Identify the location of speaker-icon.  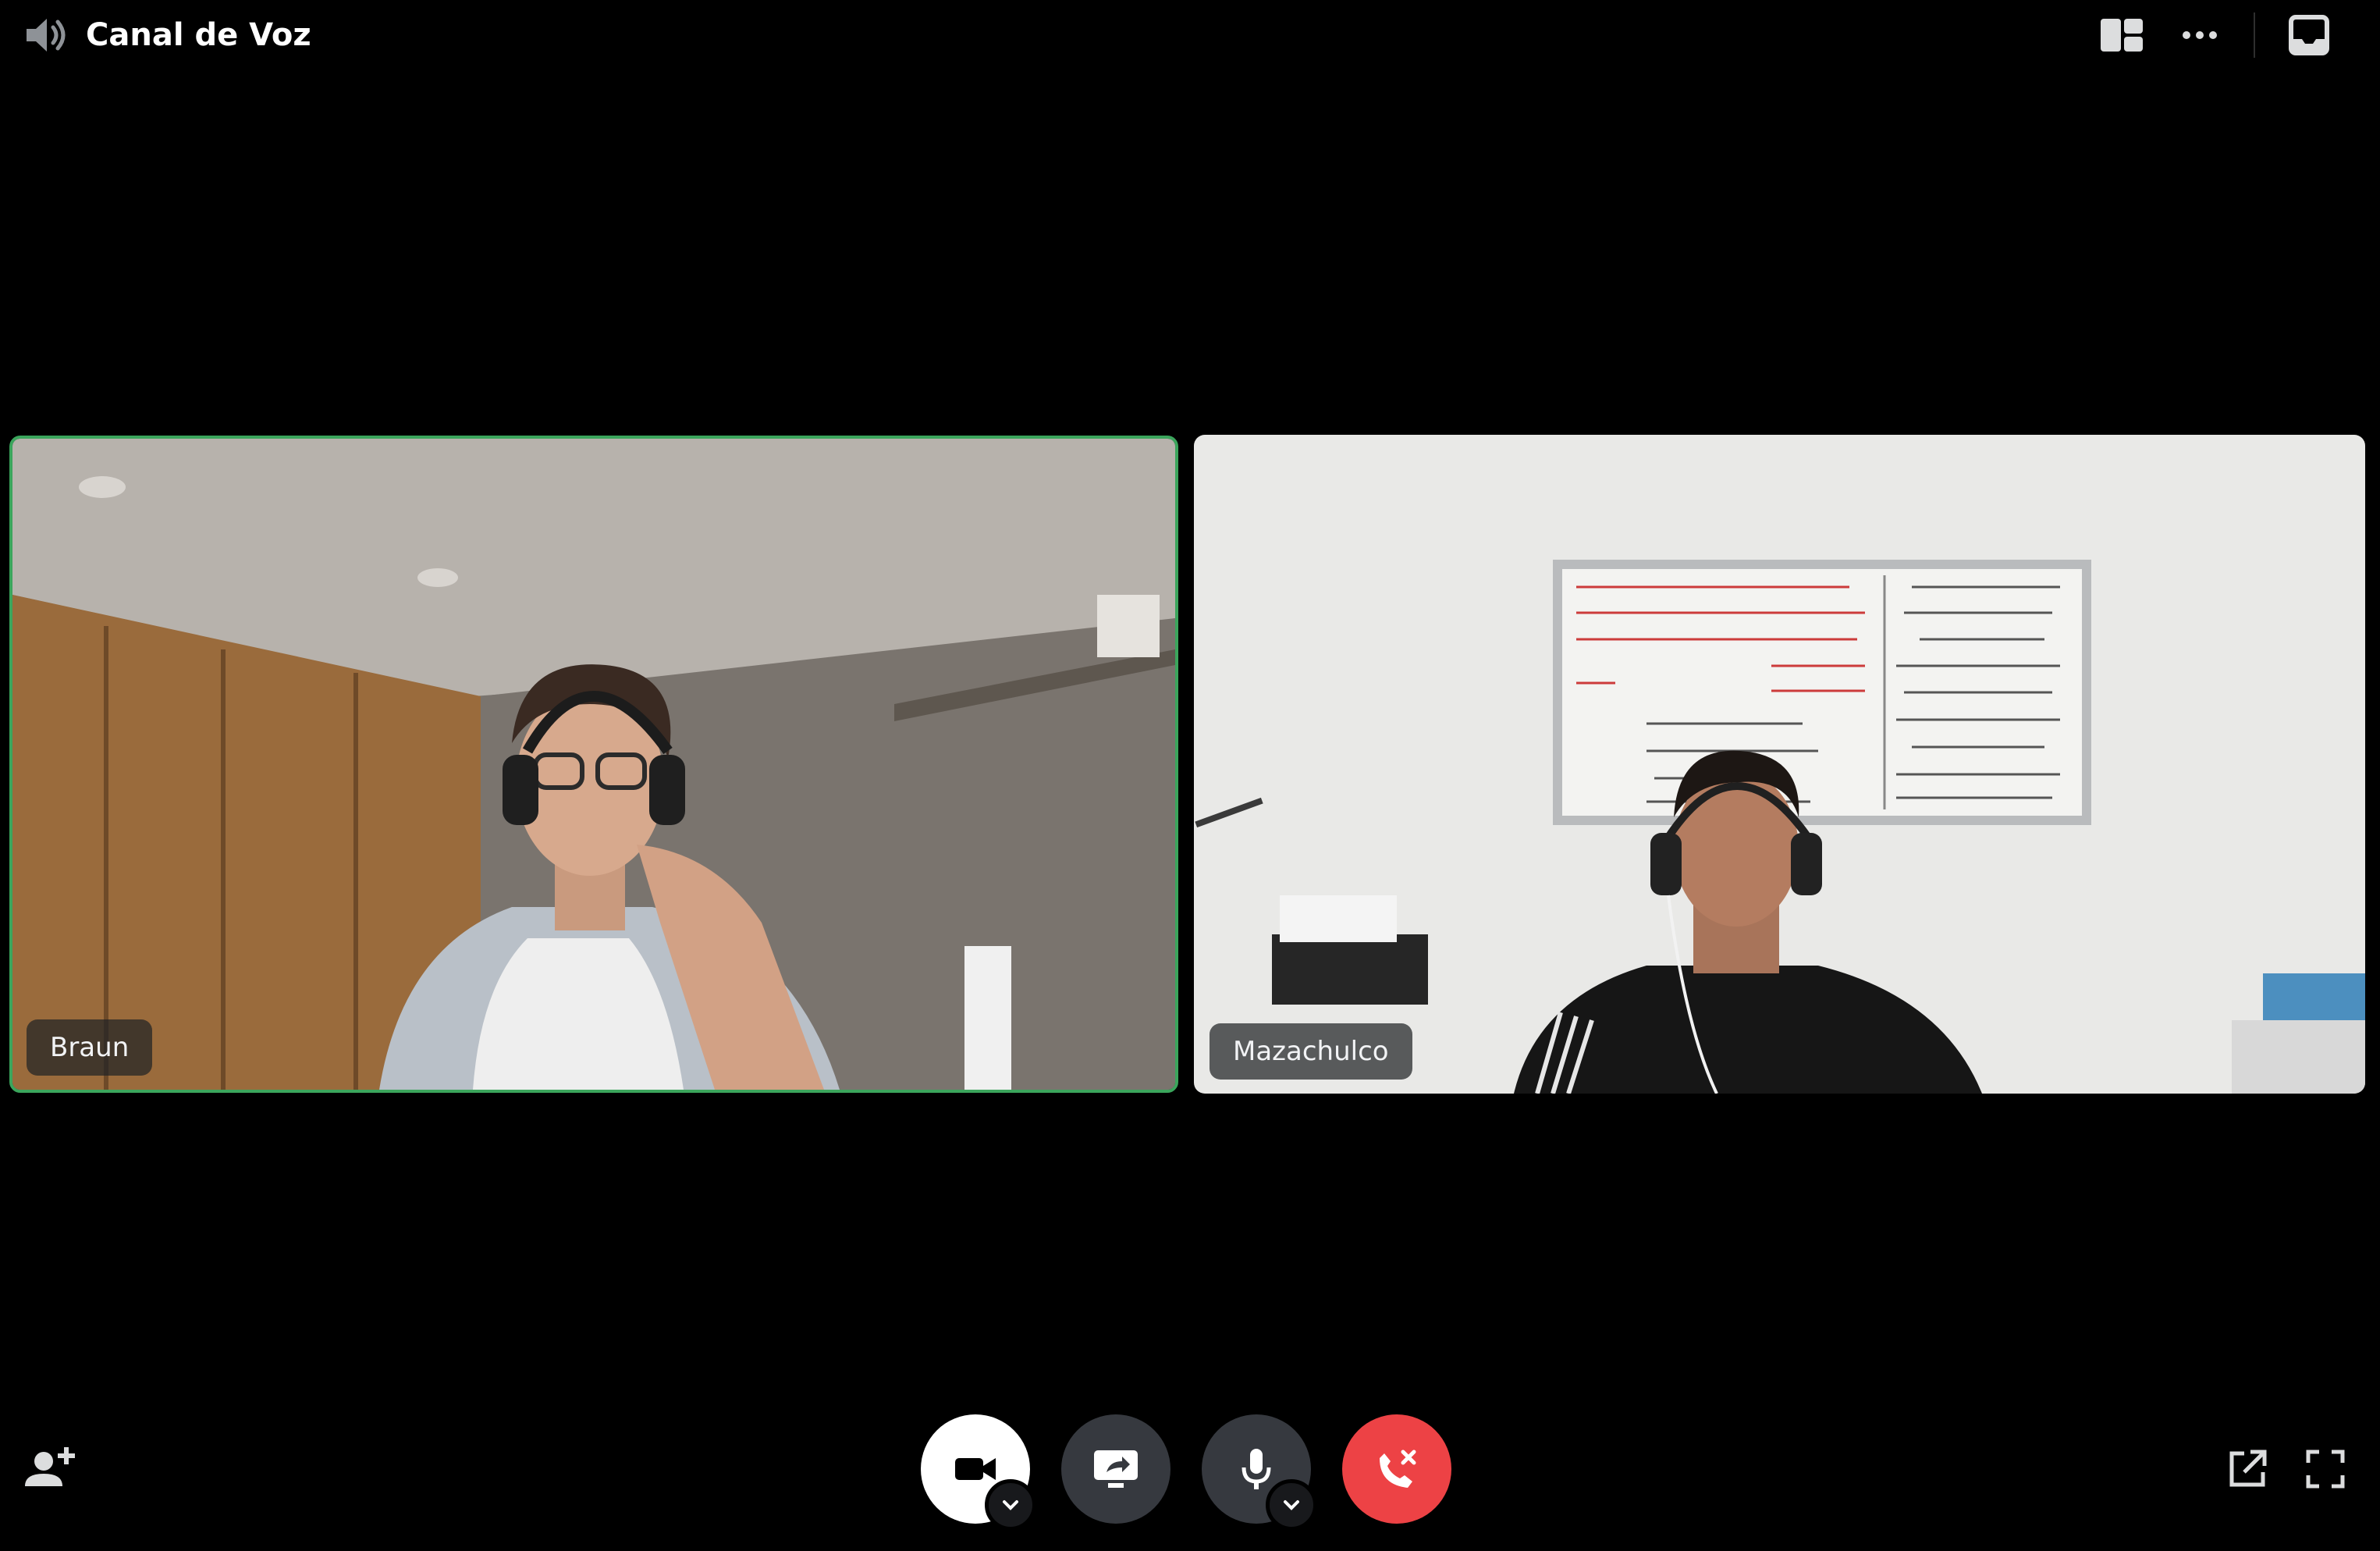
(46, 35).